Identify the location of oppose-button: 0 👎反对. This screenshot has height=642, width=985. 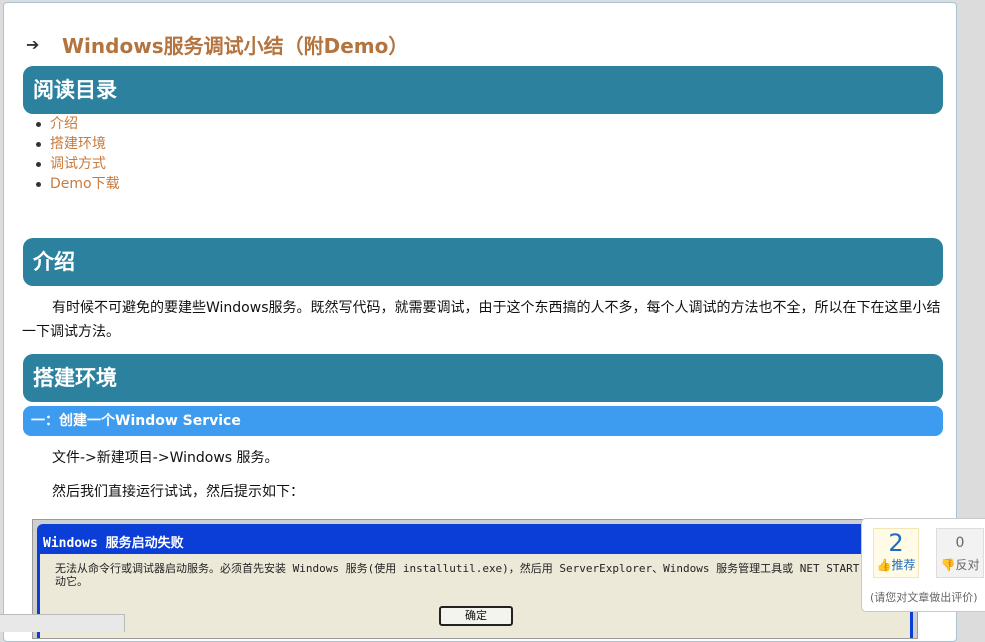
(960, 553).